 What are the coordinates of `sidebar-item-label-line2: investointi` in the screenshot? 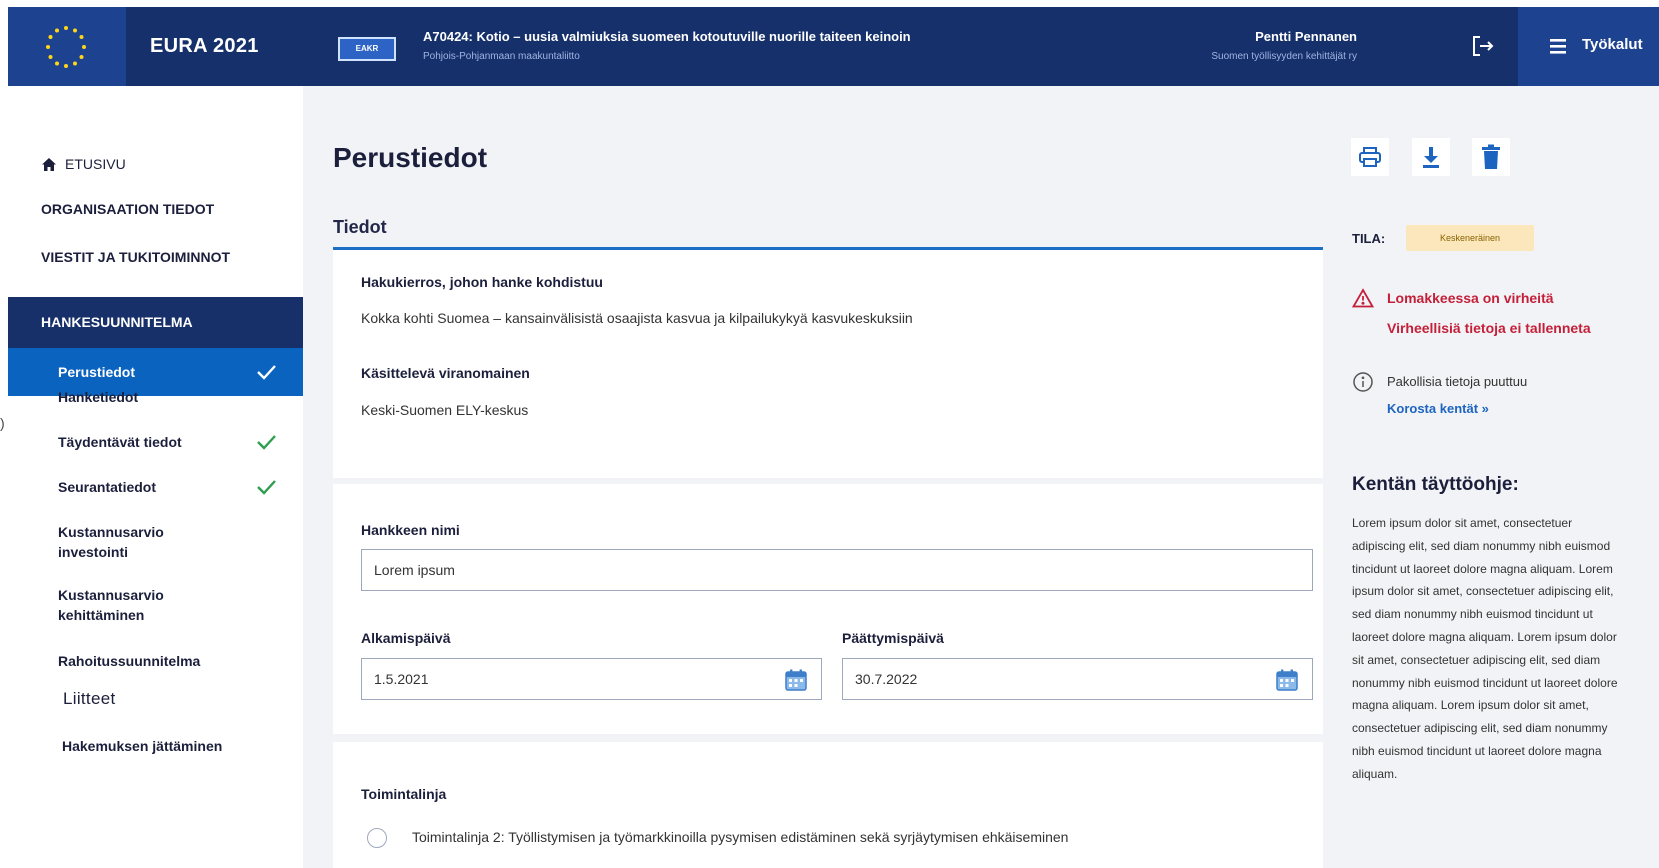 It's located at (93, 552).